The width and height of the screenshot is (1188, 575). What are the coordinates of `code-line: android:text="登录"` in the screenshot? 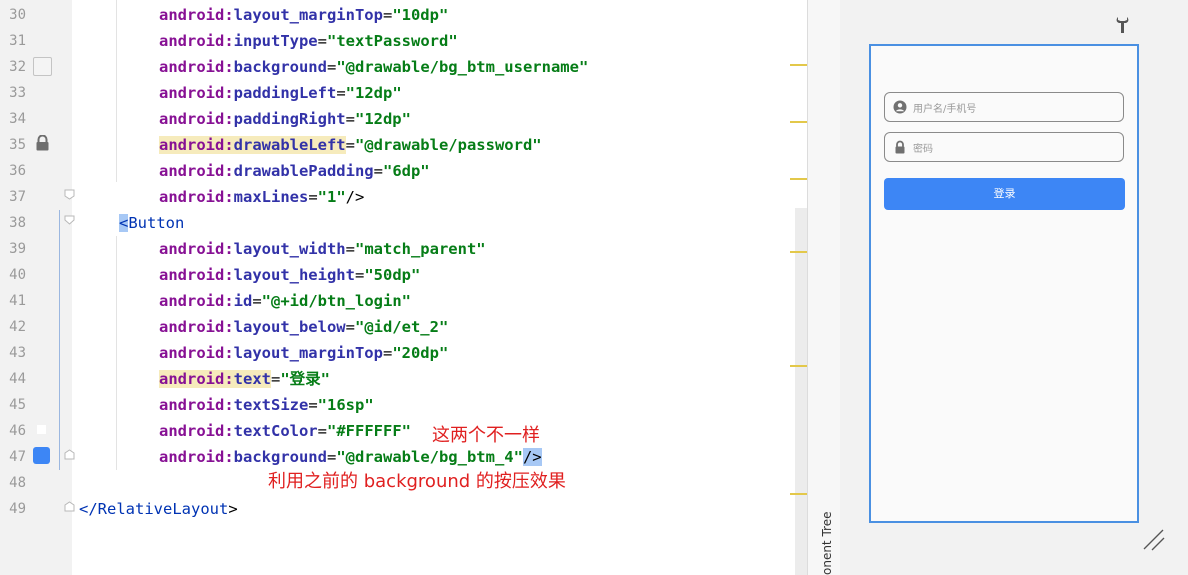 It's located at (244, 379).